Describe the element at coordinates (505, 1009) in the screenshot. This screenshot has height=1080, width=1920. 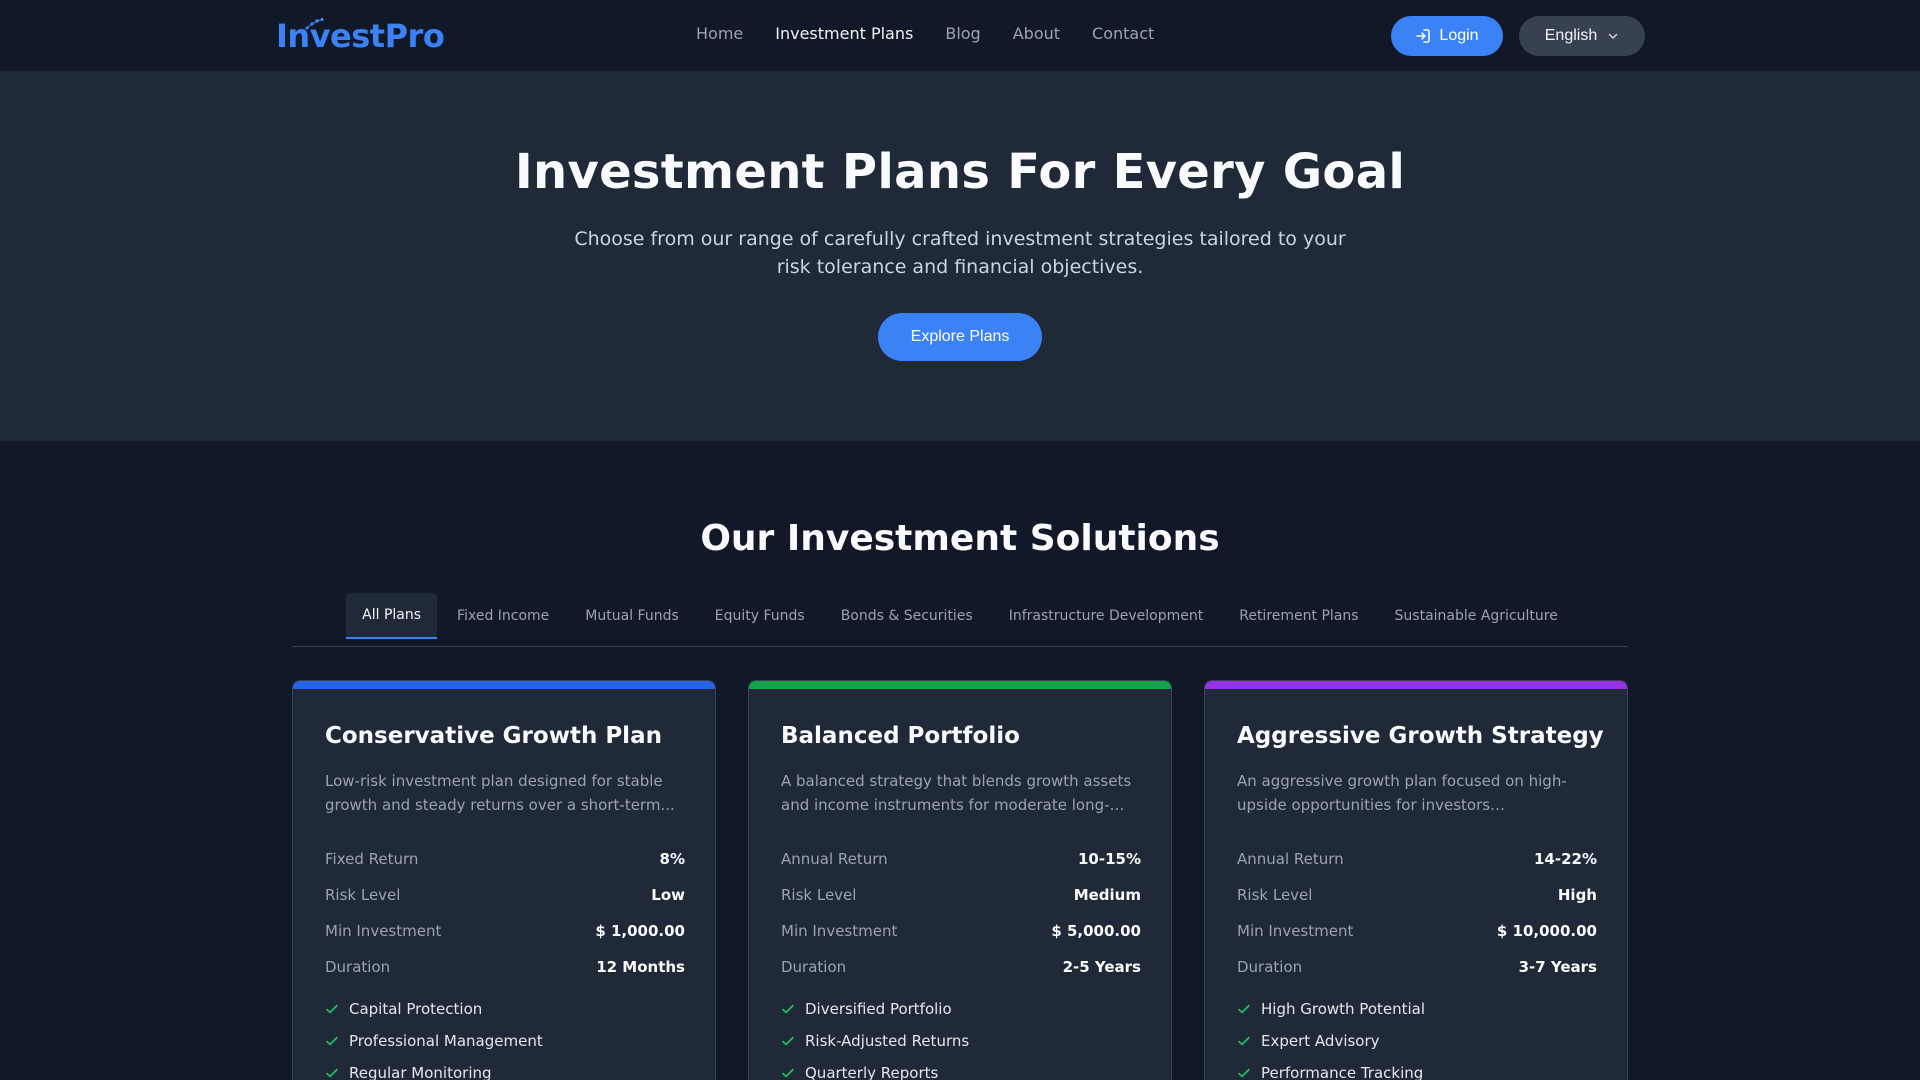
I see `feature-item: Capital Protection` at that location.